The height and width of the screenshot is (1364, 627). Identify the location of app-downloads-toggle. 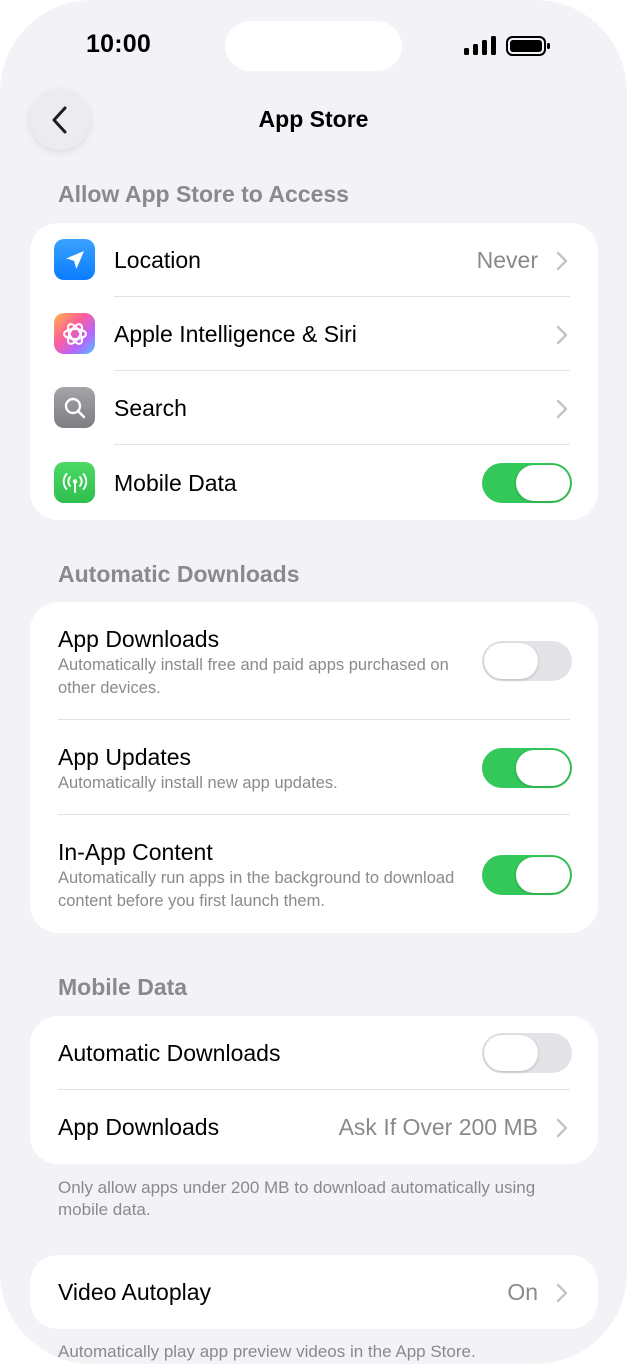
(527, 661).